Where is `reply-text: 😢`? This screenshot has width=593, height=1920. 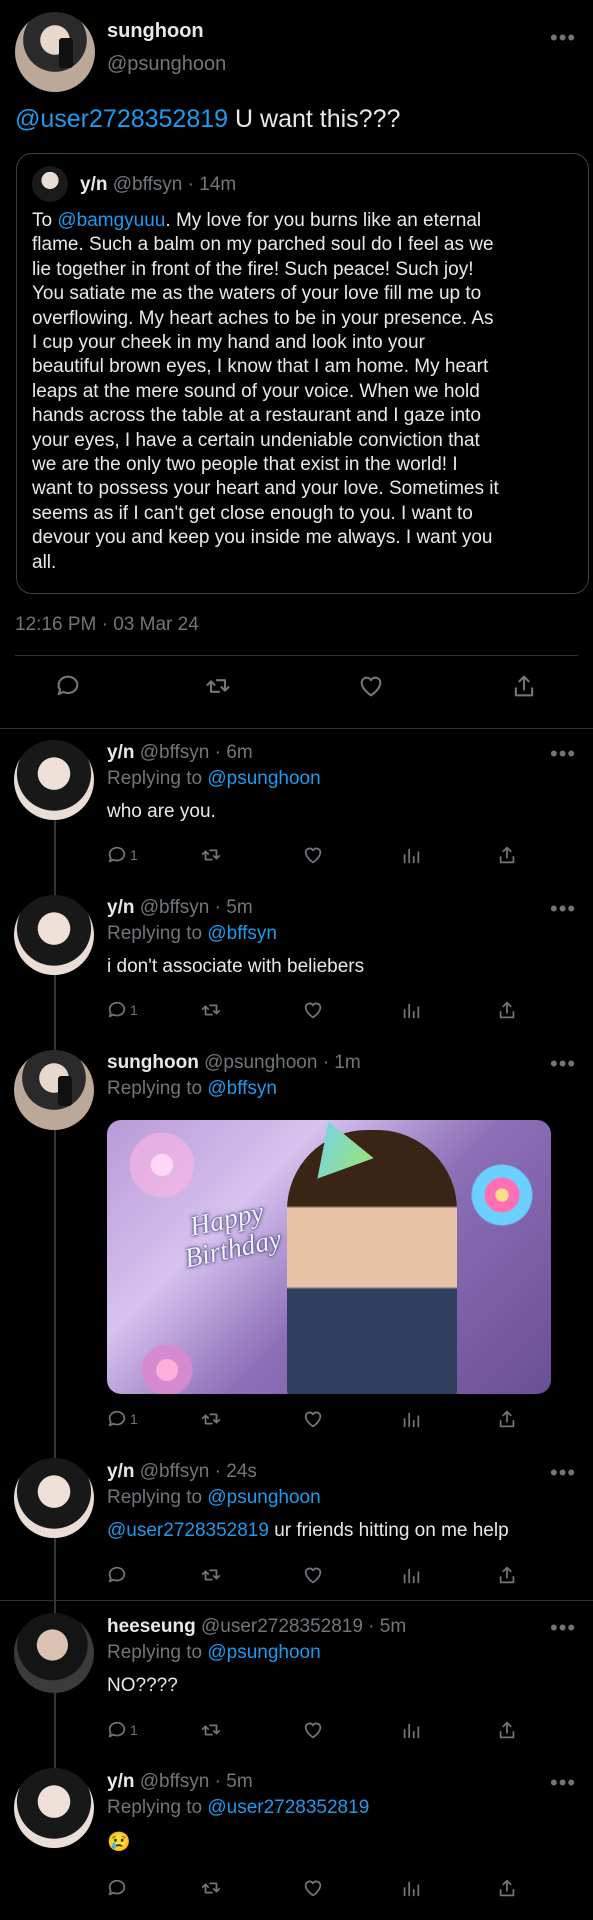 reply-text: 😢 is located at coordinates (119, 1842).